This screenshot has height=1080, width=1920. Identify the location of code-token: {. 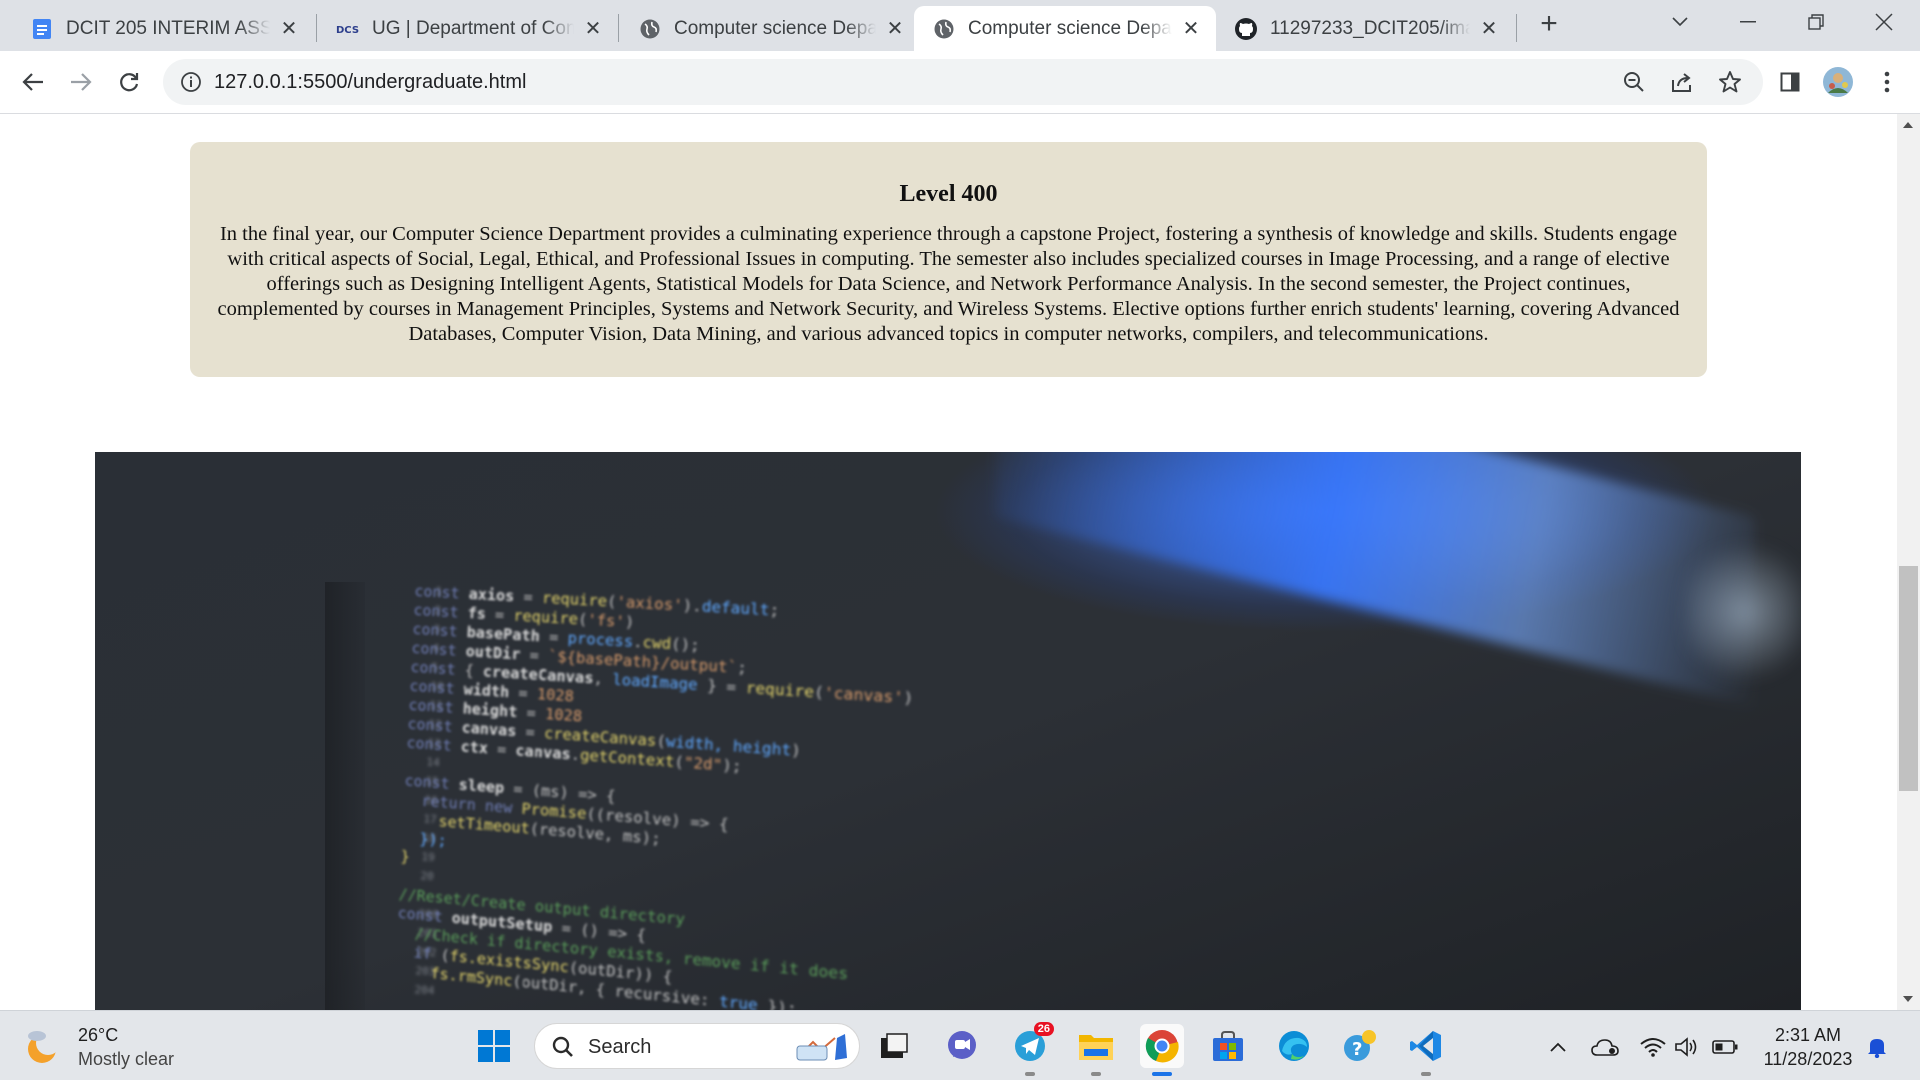
(473, 670).